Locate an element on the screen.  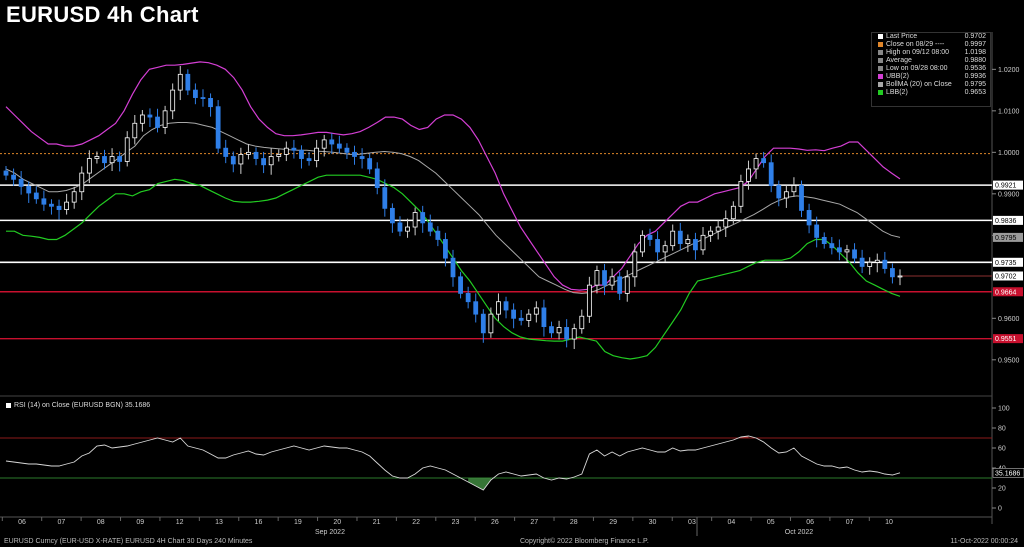
legend-entry: Last Price 0.9702 is located at coordinates (931, 37).